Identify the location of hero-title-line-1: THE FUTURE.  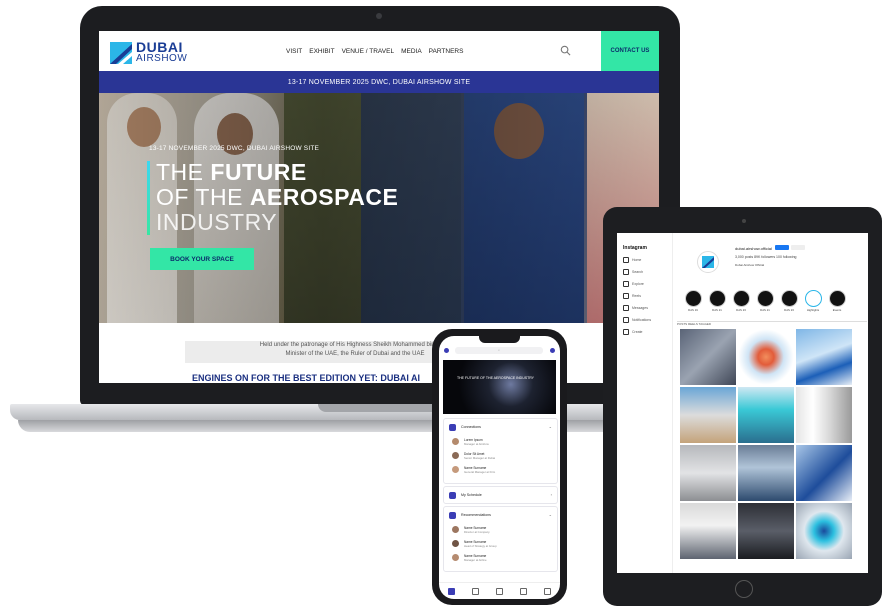
(231, 172).